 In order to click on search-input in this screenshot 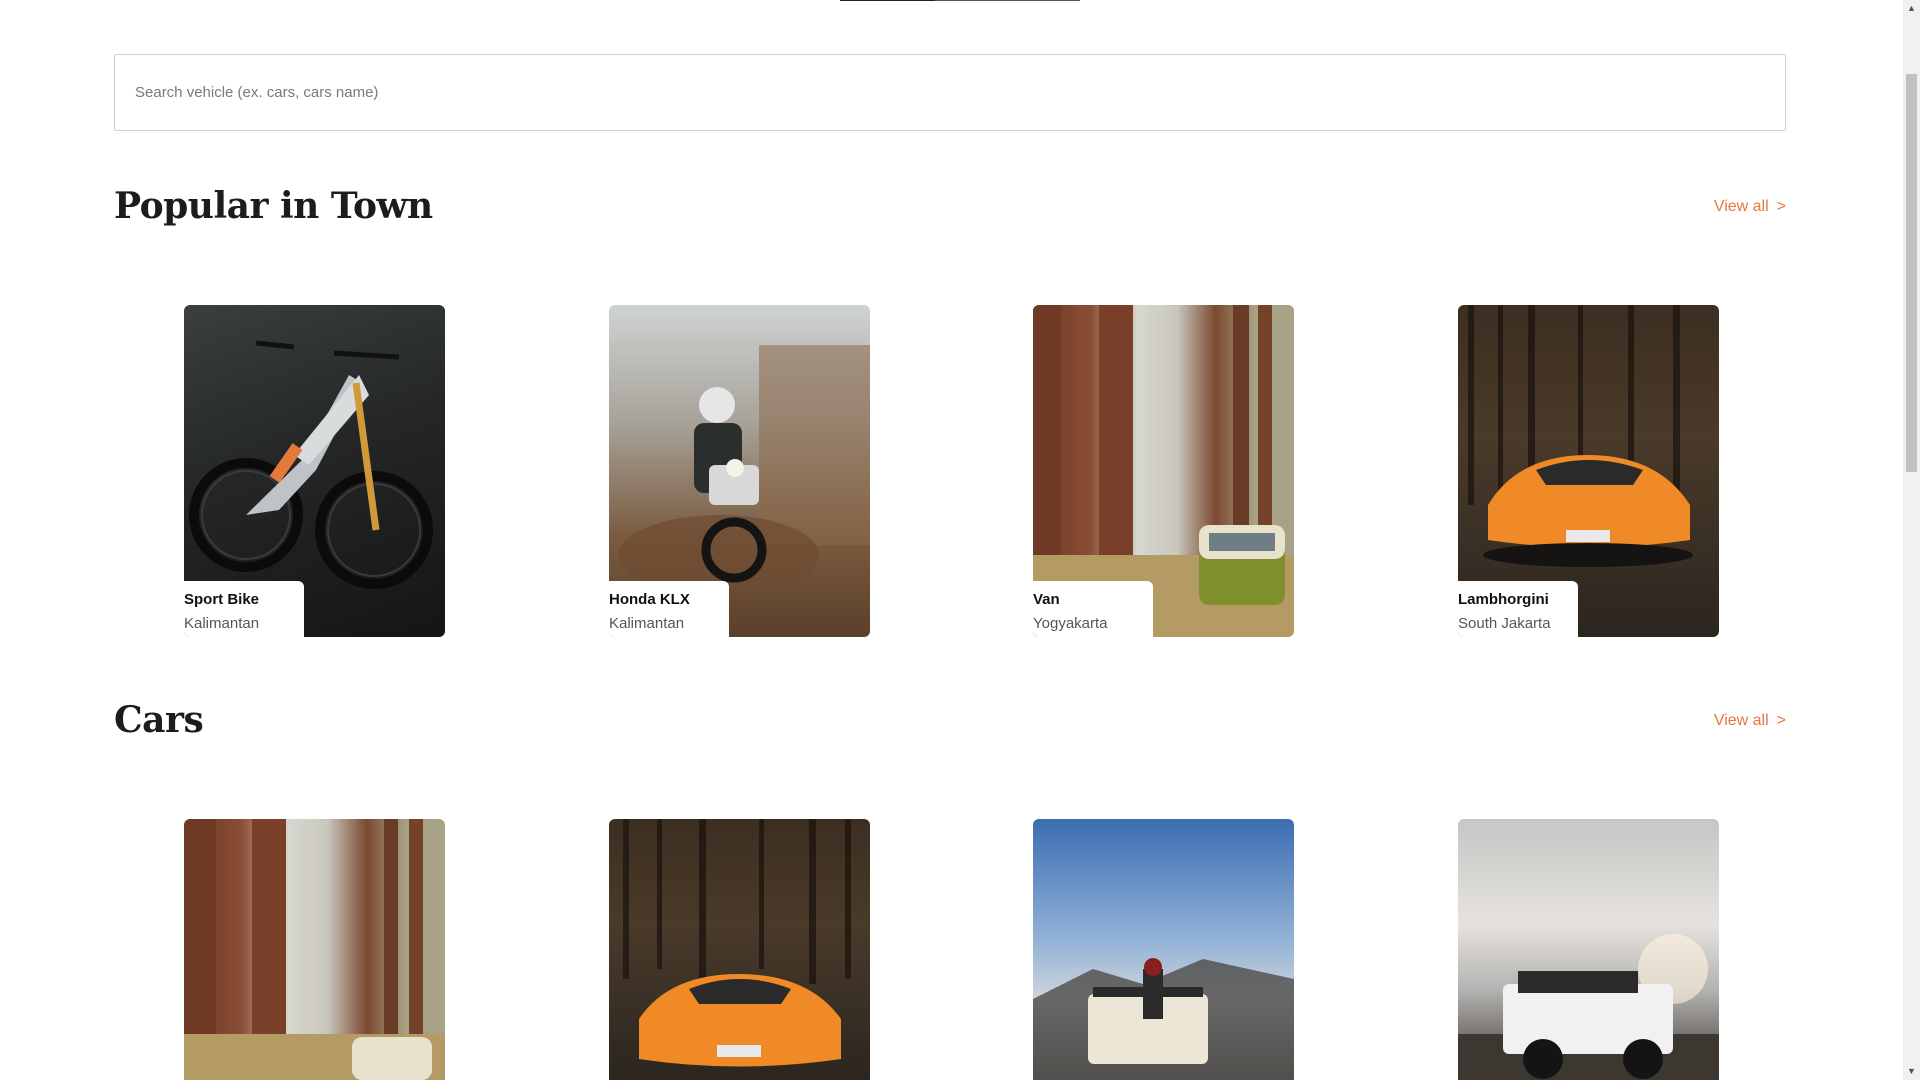, I will do `click(950, 92)`.